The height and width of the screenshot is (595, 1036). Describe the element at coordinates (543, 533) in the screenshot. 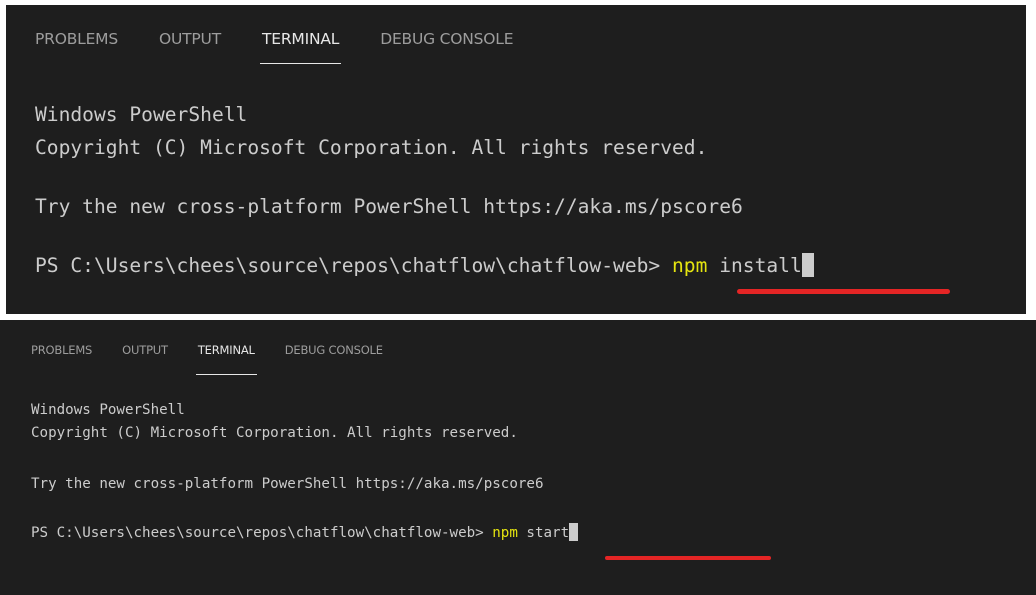

I see `command-argument: start` at that location.